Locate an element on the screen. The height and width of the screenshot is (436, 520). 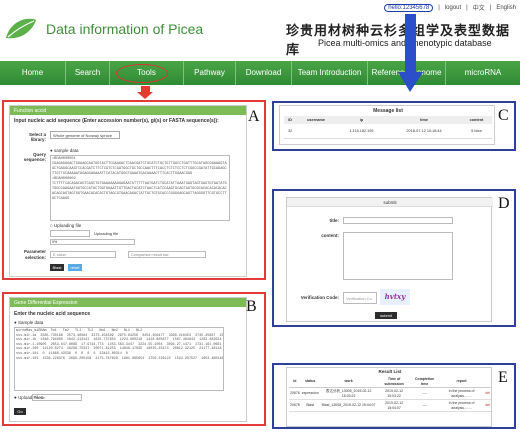
nav-search: Search is located at coordinates (88, 73).